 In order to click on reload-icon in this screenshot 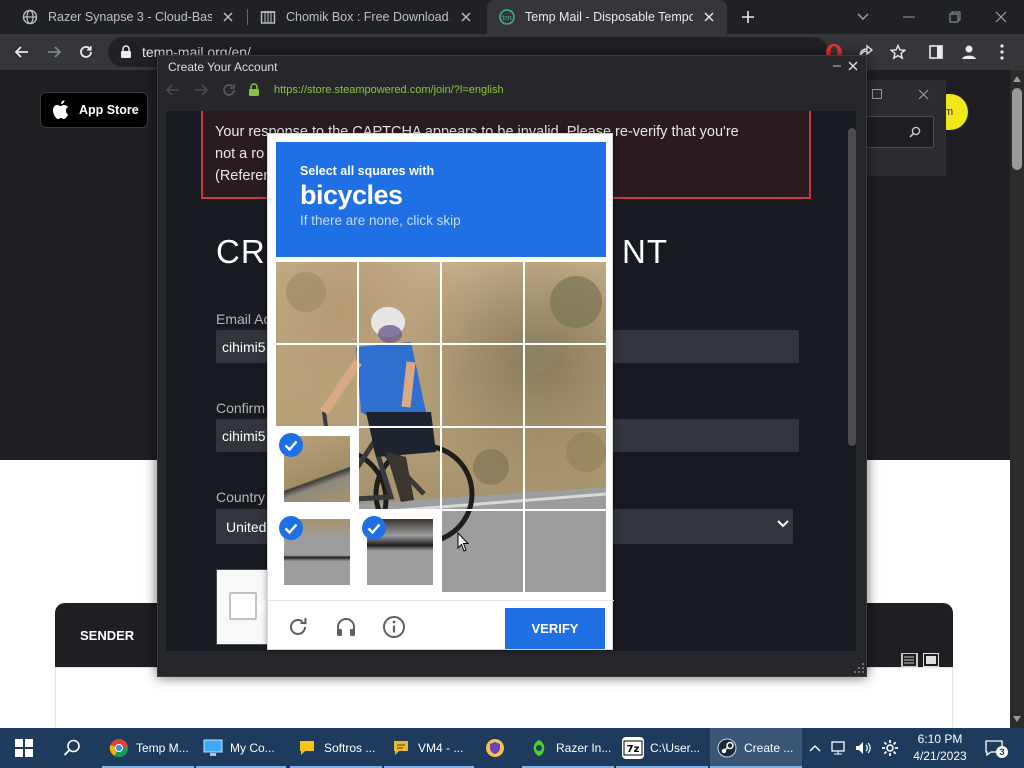, I will do `click(229, 90)`.